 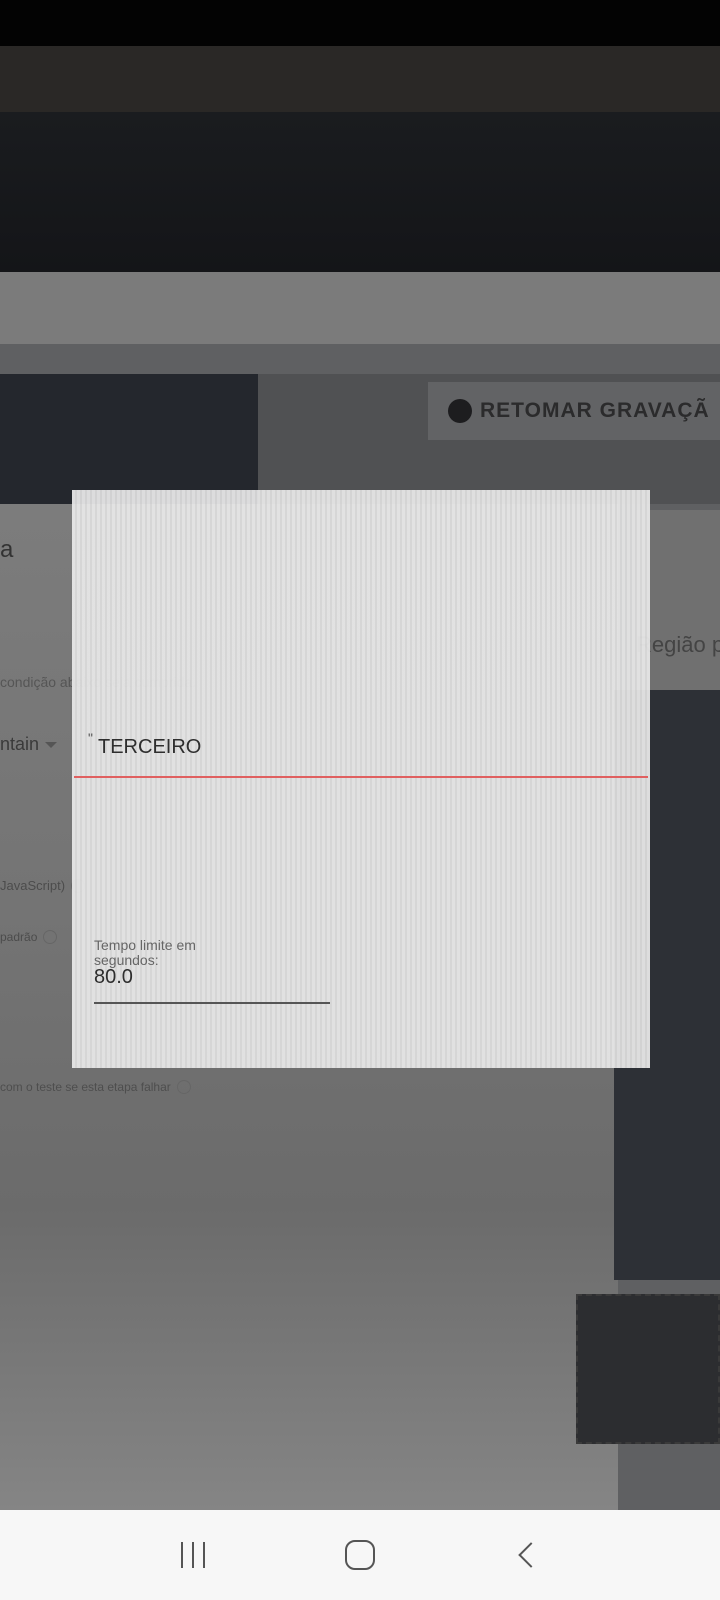 What do you see at coordinates (20, 744) in the screenshot?
I see `match-type-value: ntain` at bounding box center [20, 744].